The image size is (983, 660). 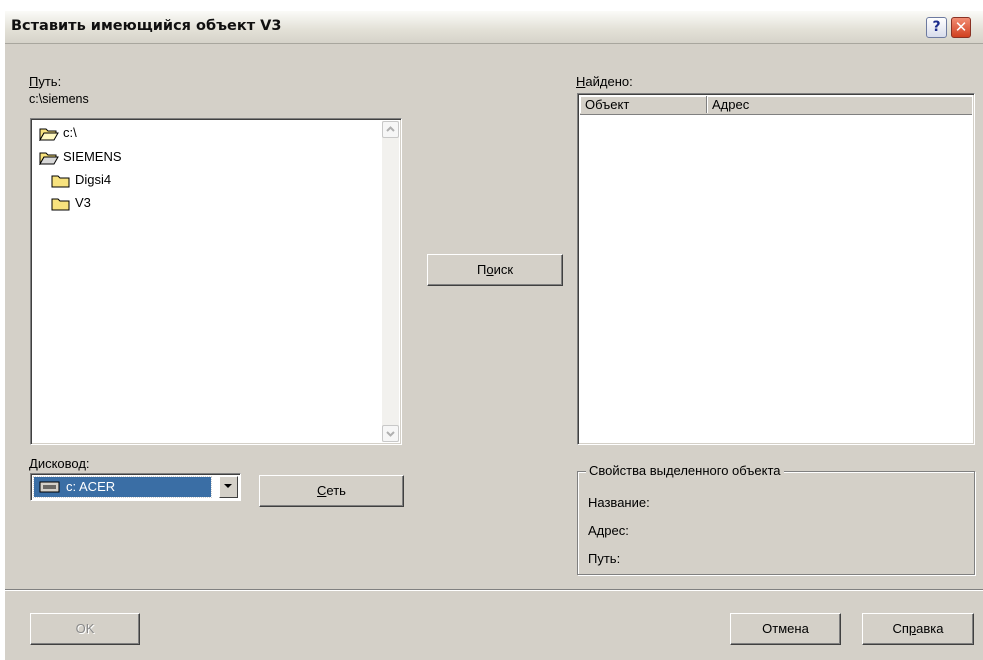 I want to click on drive-dropdown-button, so click(x=228, y=487).